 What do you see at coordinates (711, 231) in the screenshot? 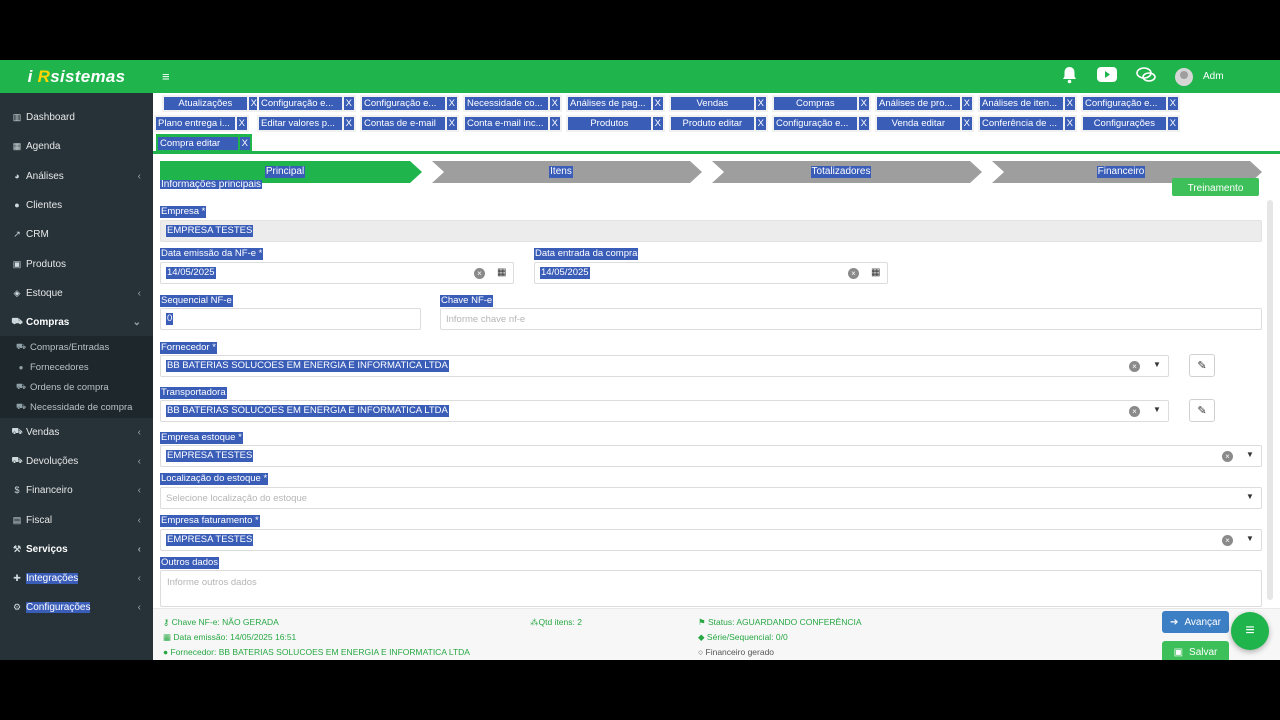
I see `empresa-field: EMPRESA TESTES` at bounding box center [711, 231].